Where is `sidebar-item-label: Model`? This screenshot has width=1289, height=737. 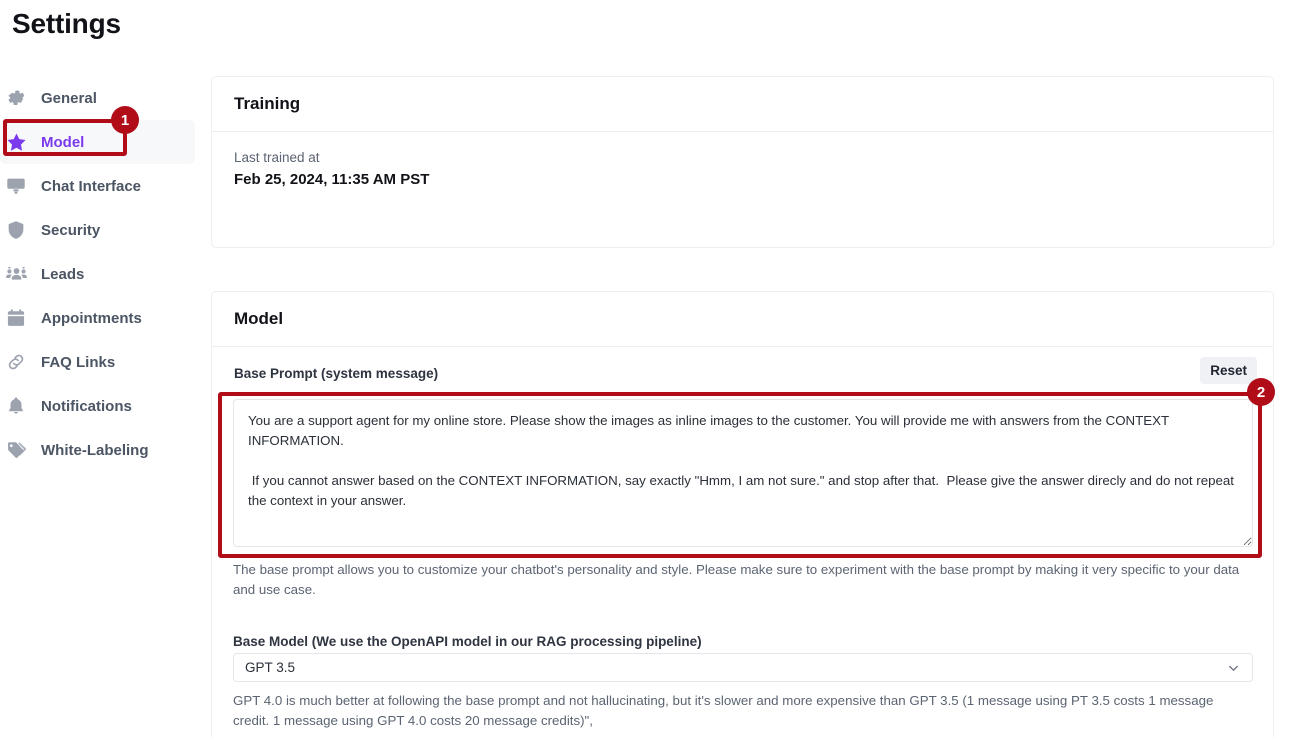 sidebar-item-label: Model is located at coordinates (63, 142).